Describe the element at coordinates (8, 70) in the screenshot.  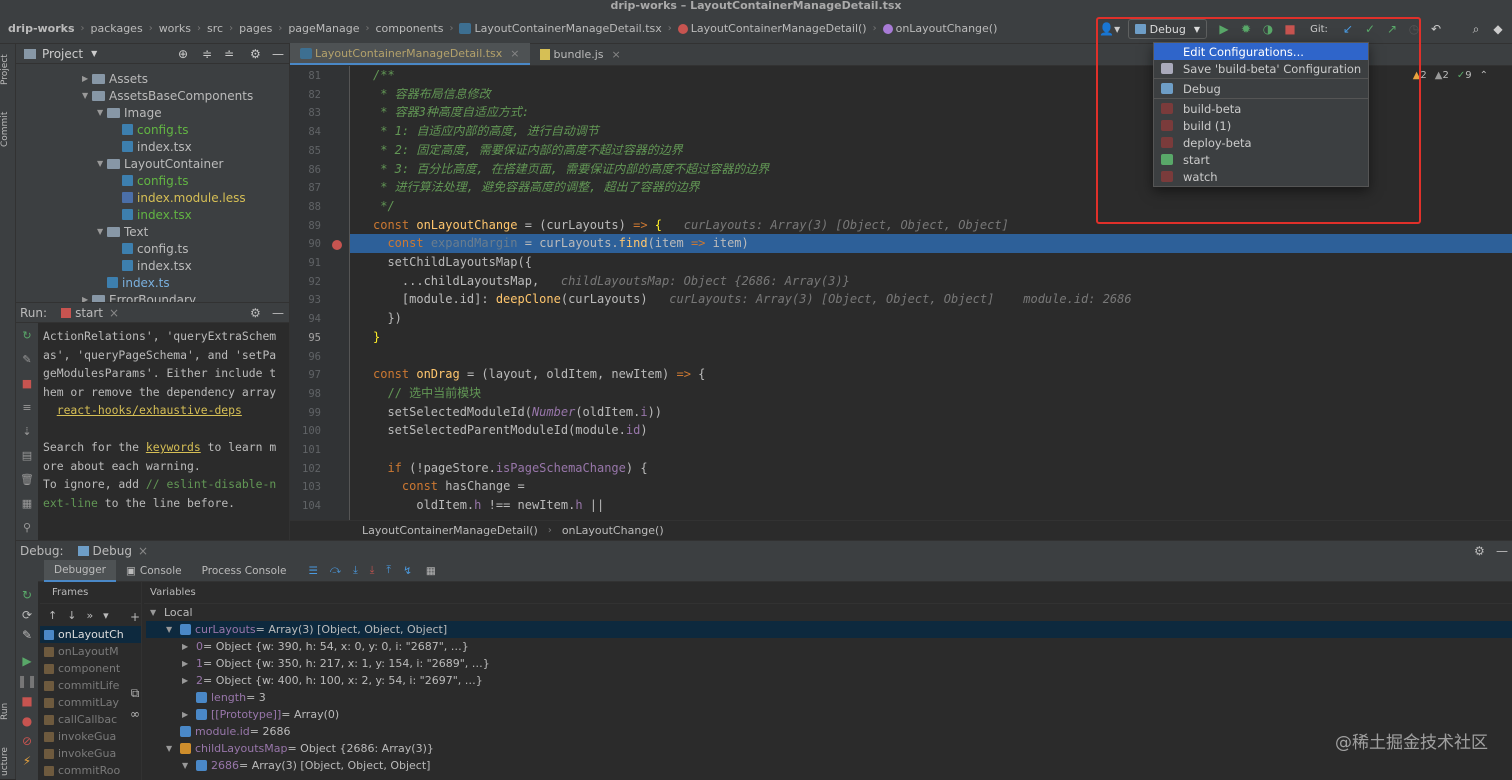
I see `project-tool-tab: Project` at that location.